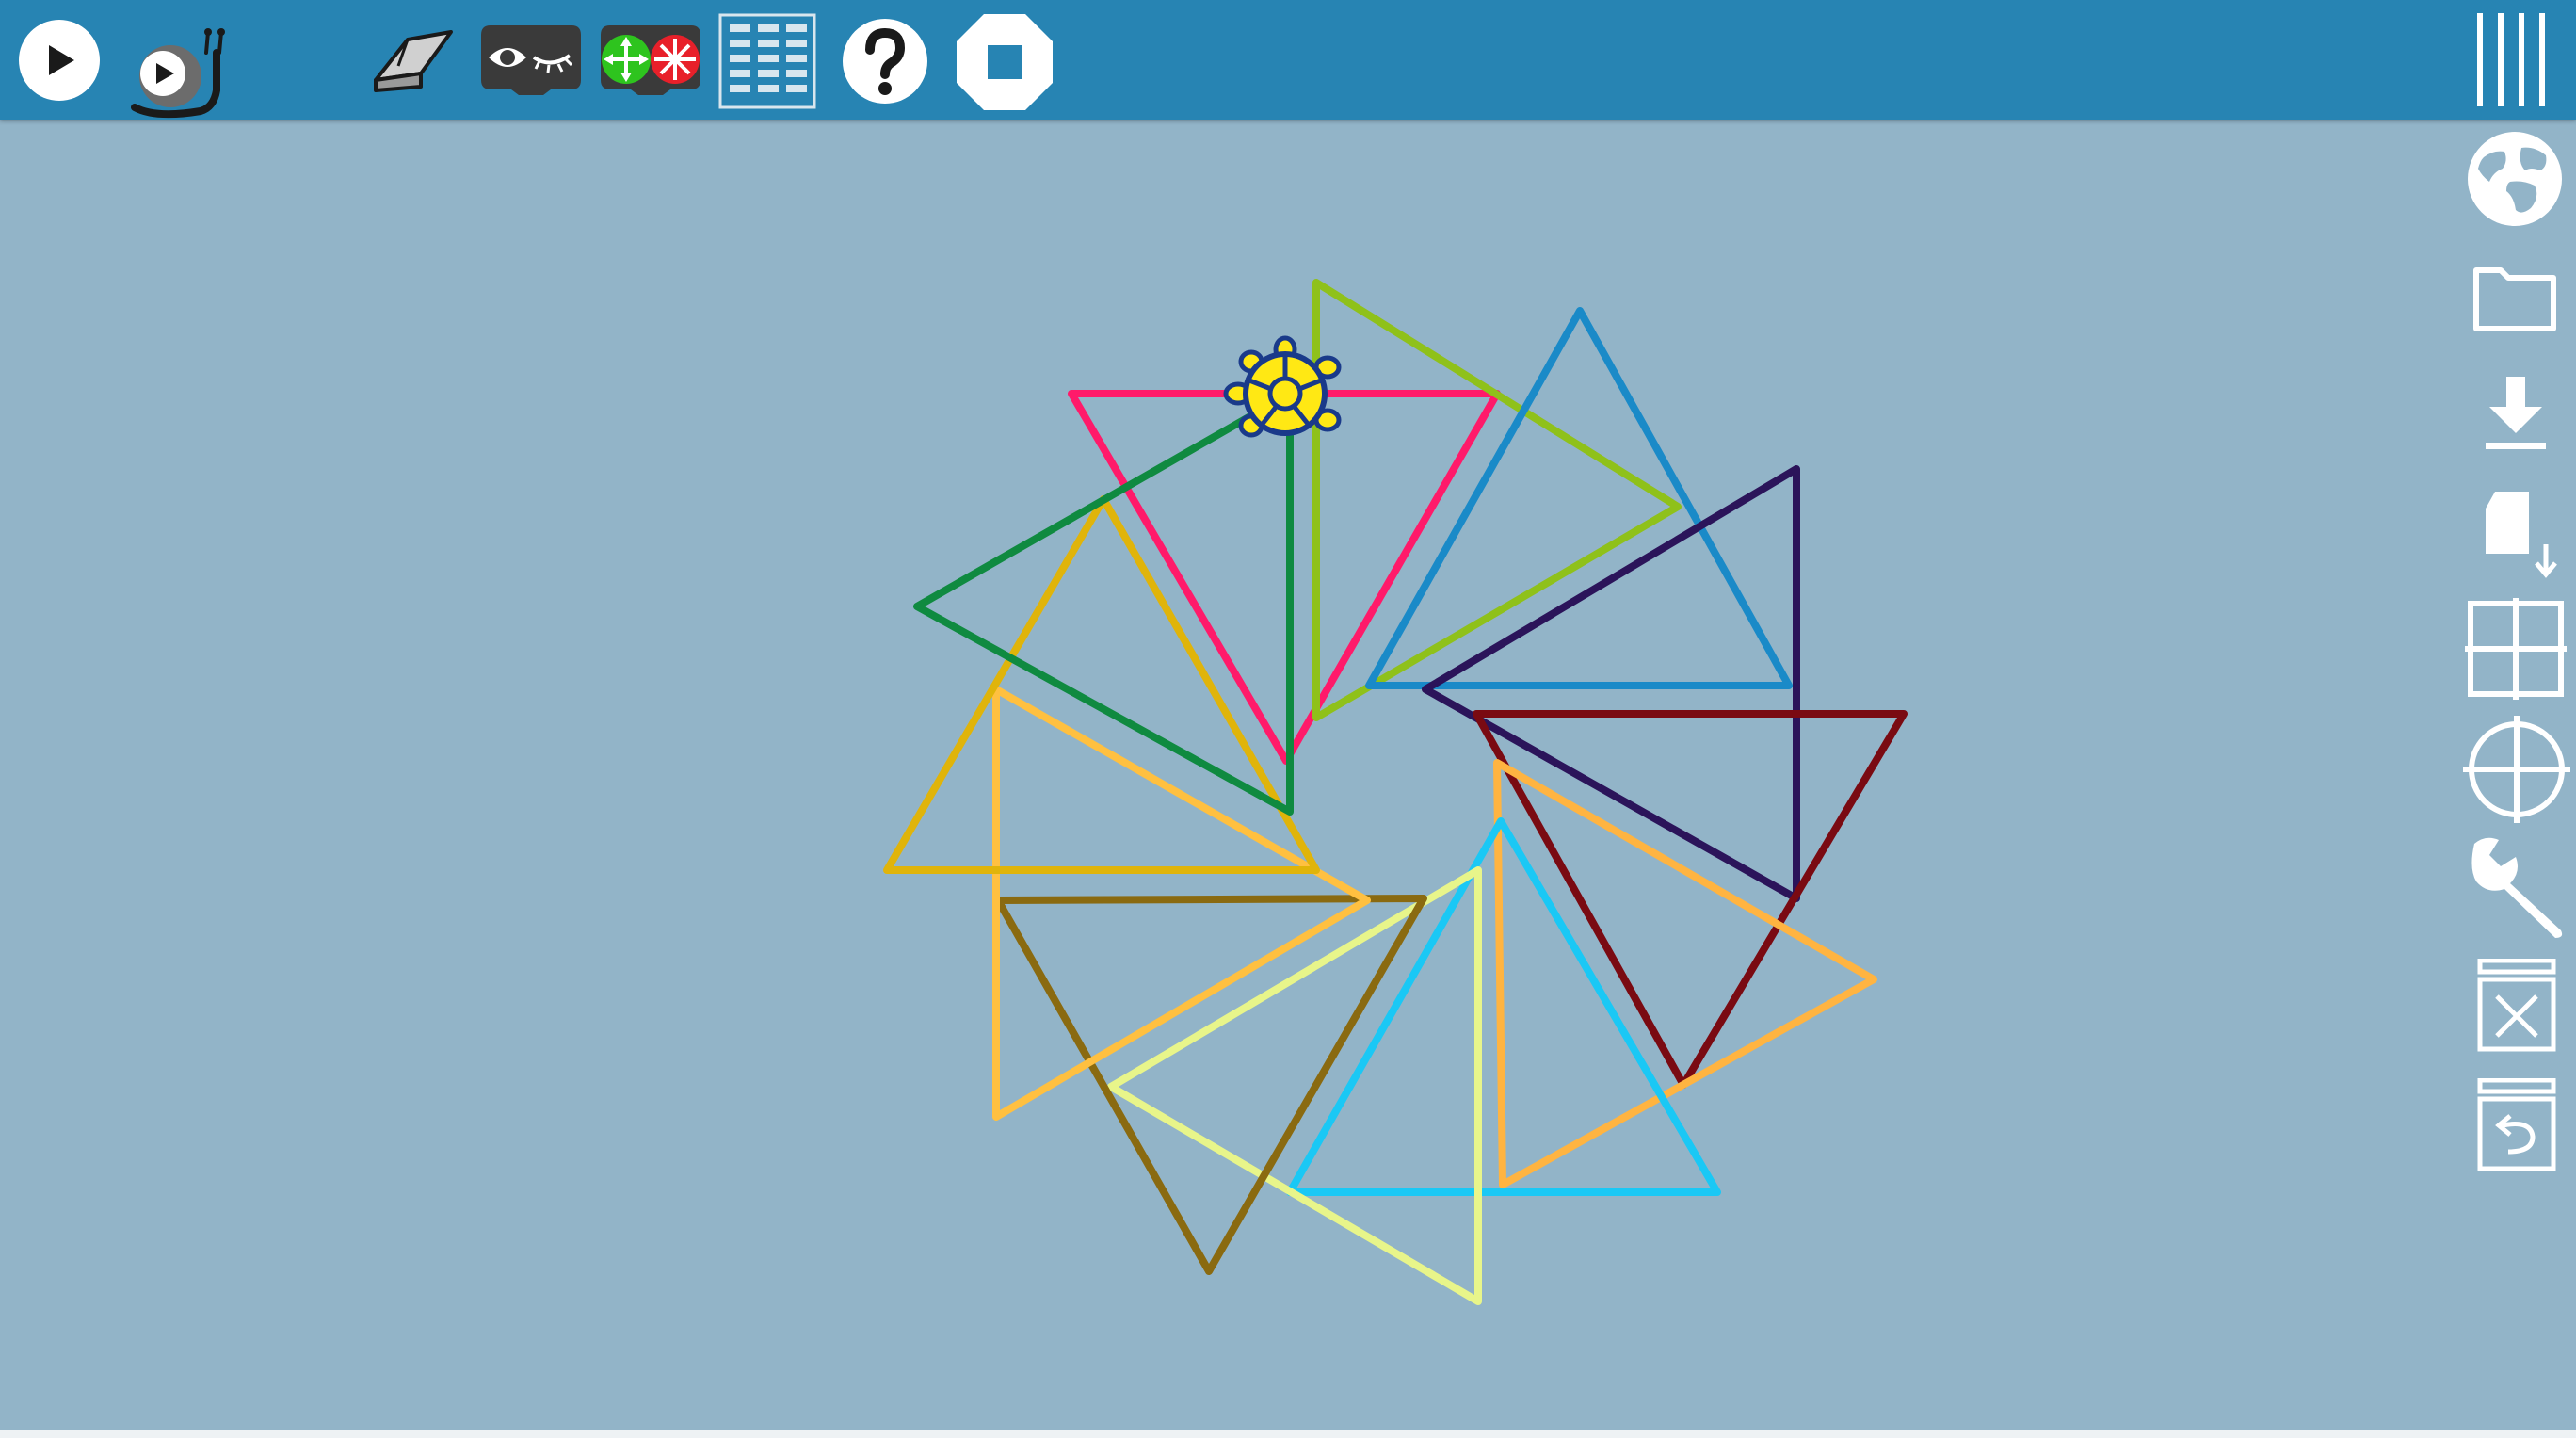 The width and height of the screenshot is (2576, 1438). I want to click on grid-icon, so click(2516, 649).